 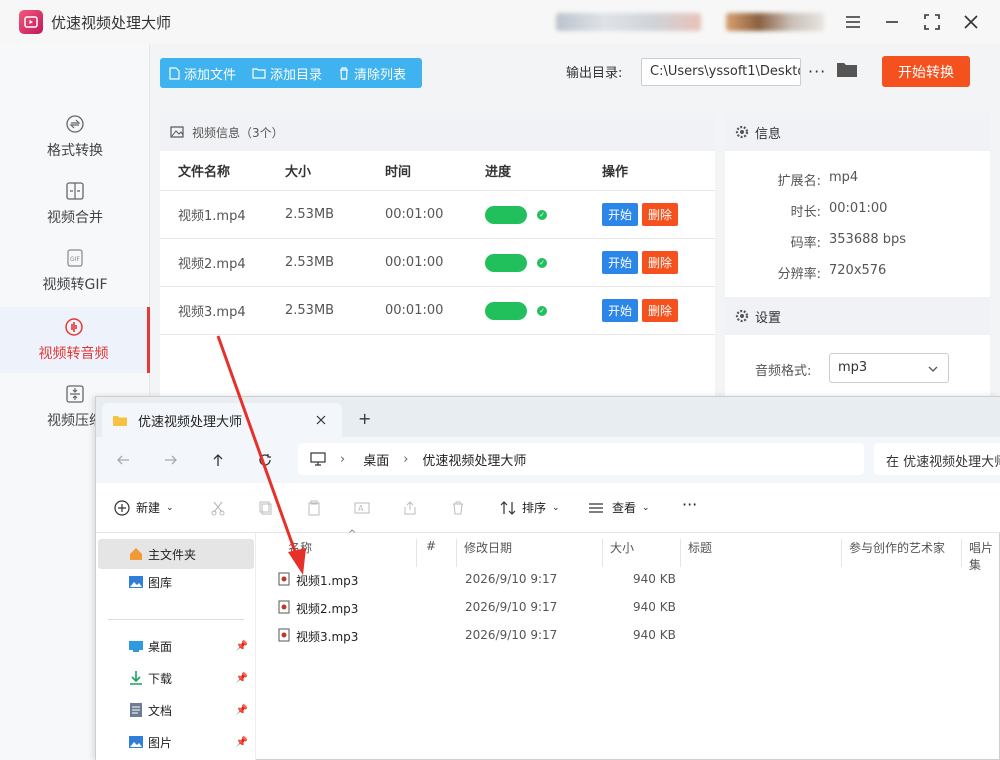 What do you see at coordinates (376, 459) in the screenshot?
I see `breadcrumb-desktop: 桌面` at bounding box center [376, 459].